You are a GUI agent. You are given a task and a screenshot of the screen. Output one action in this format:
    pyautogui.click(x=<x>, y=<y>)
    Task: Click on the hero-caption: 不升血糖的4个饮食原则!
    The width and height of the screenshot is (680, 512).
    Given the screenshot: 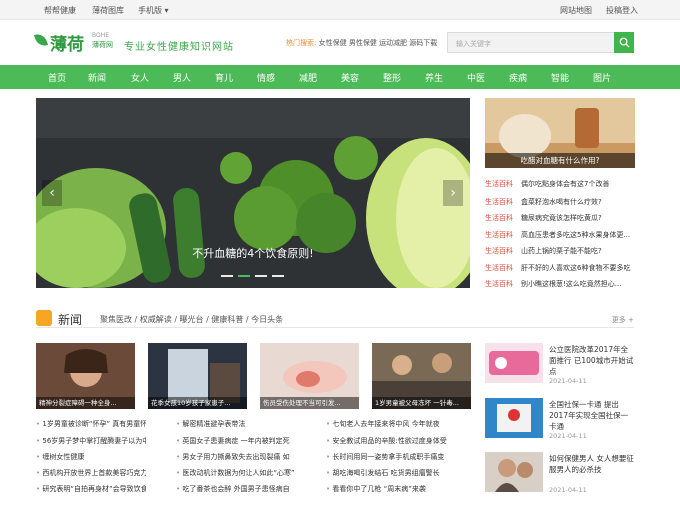 What is the action you would take?
    pyautogui.click(x=253, y=253)
    